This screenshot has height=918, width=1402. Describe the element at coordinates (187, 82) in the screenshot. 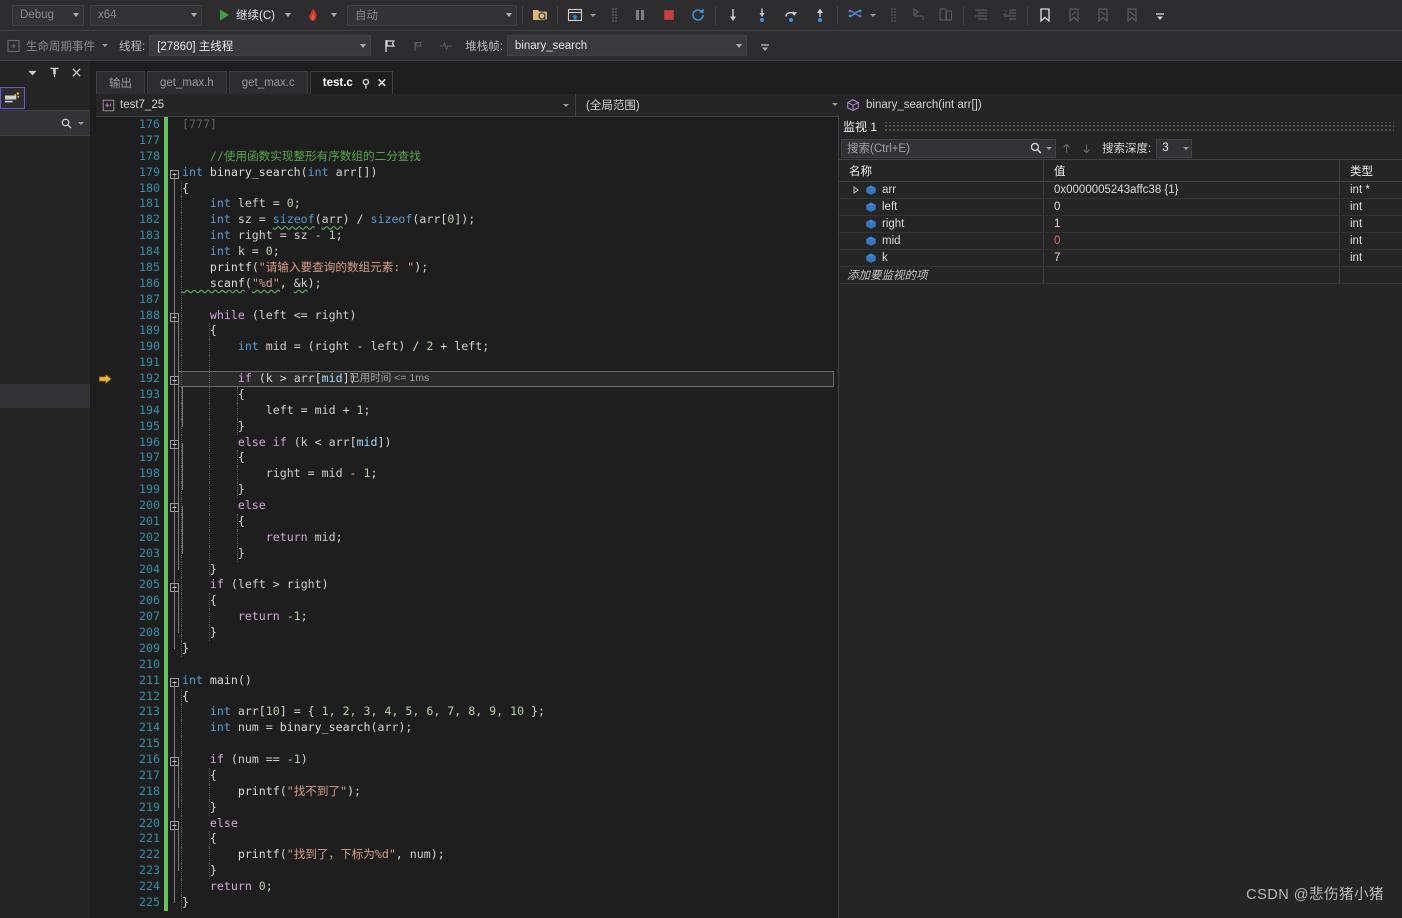

I see `document-tab-get_max.h: get_max.h` at that location.